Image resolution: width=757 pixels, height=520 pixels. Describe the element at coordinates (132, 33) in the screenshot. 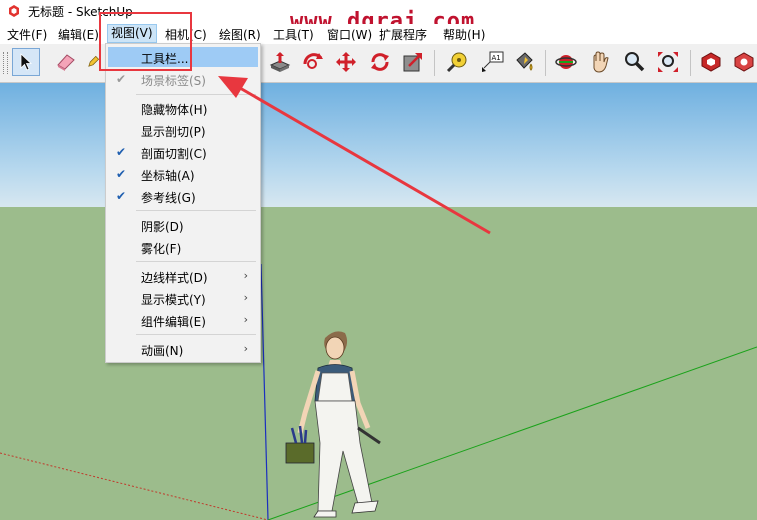

I see `menu-view: 视图(V)` at that location.